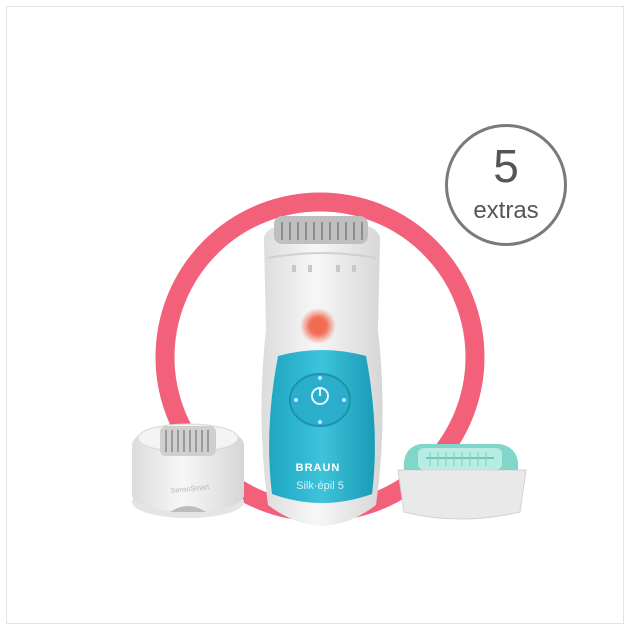 This screenshot has width=631, height=631. Describe the element at coordinates (318, 468) in the screenshot. I see `brand-logo: BRAUN` at that location.